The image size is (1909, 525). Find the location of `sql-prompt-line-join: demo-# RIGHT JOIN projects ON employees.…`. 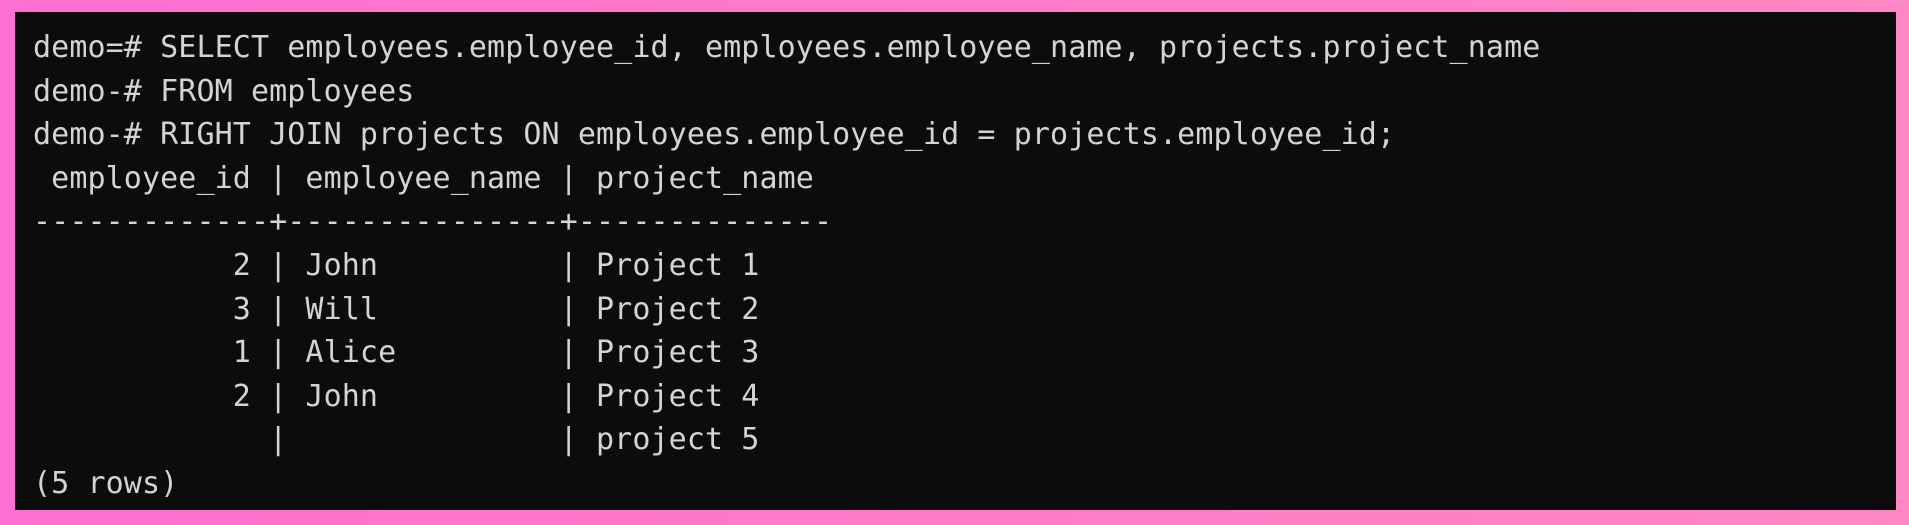

sql-prompt-line-join: demo-# RIGHT JOIN projects ON employees.… is located at coordinates (714, 135).